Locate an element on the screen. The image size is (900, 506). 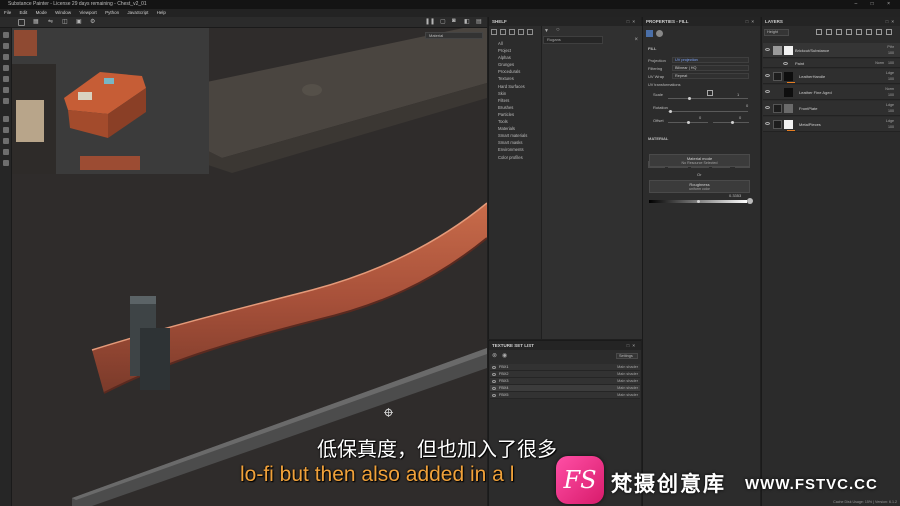
layer-name: Paint is located at coordinates (799, 63).